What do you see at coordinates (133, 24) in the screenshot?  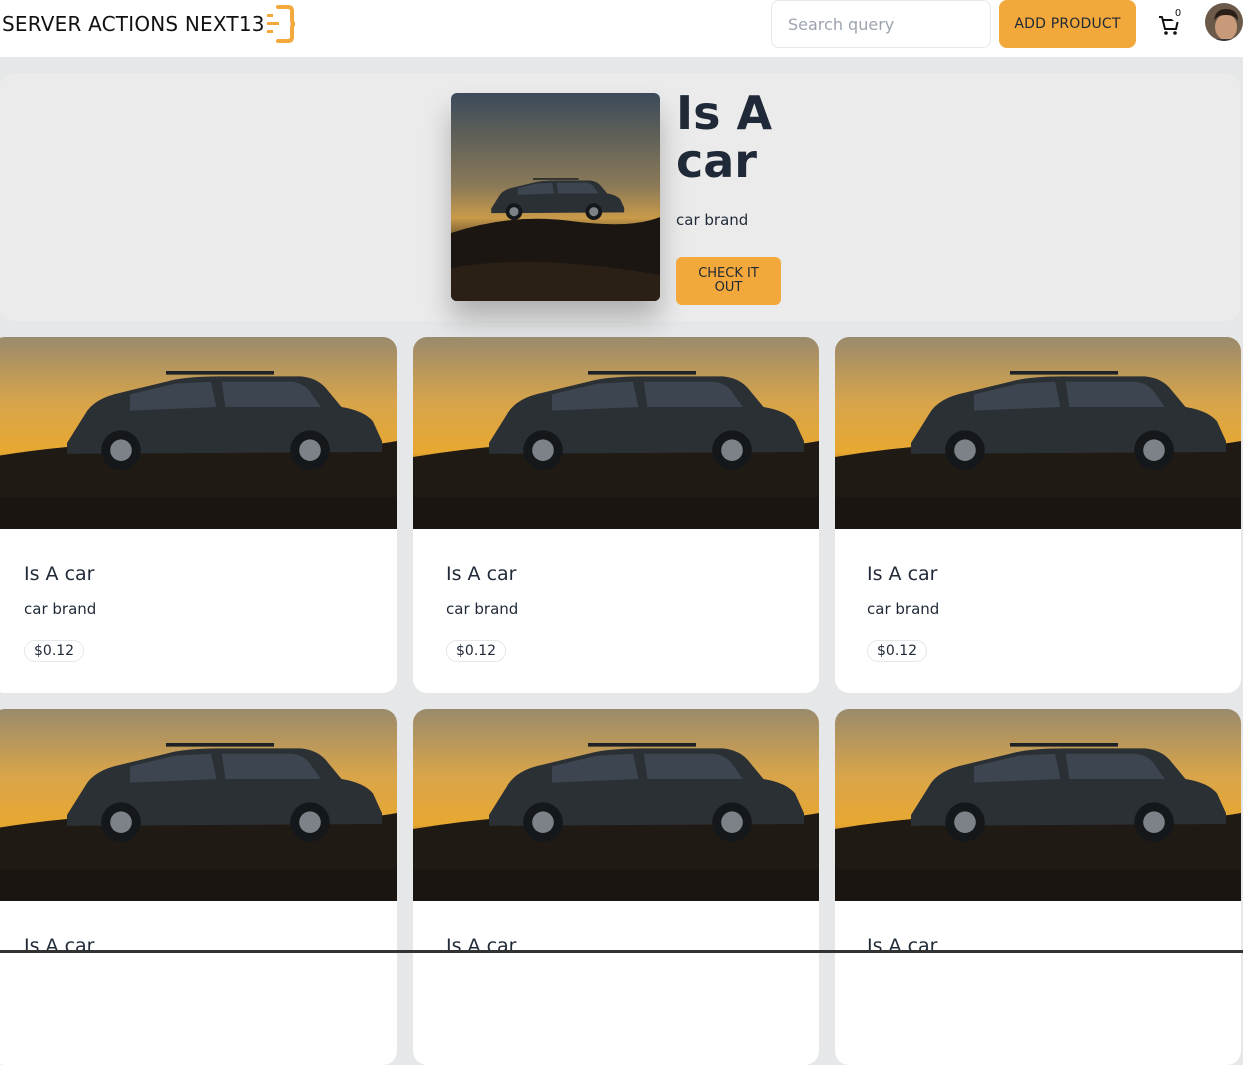 I see `brand-title: SERVER ACTIONS NEXT13` at bounding box center [133, 24].